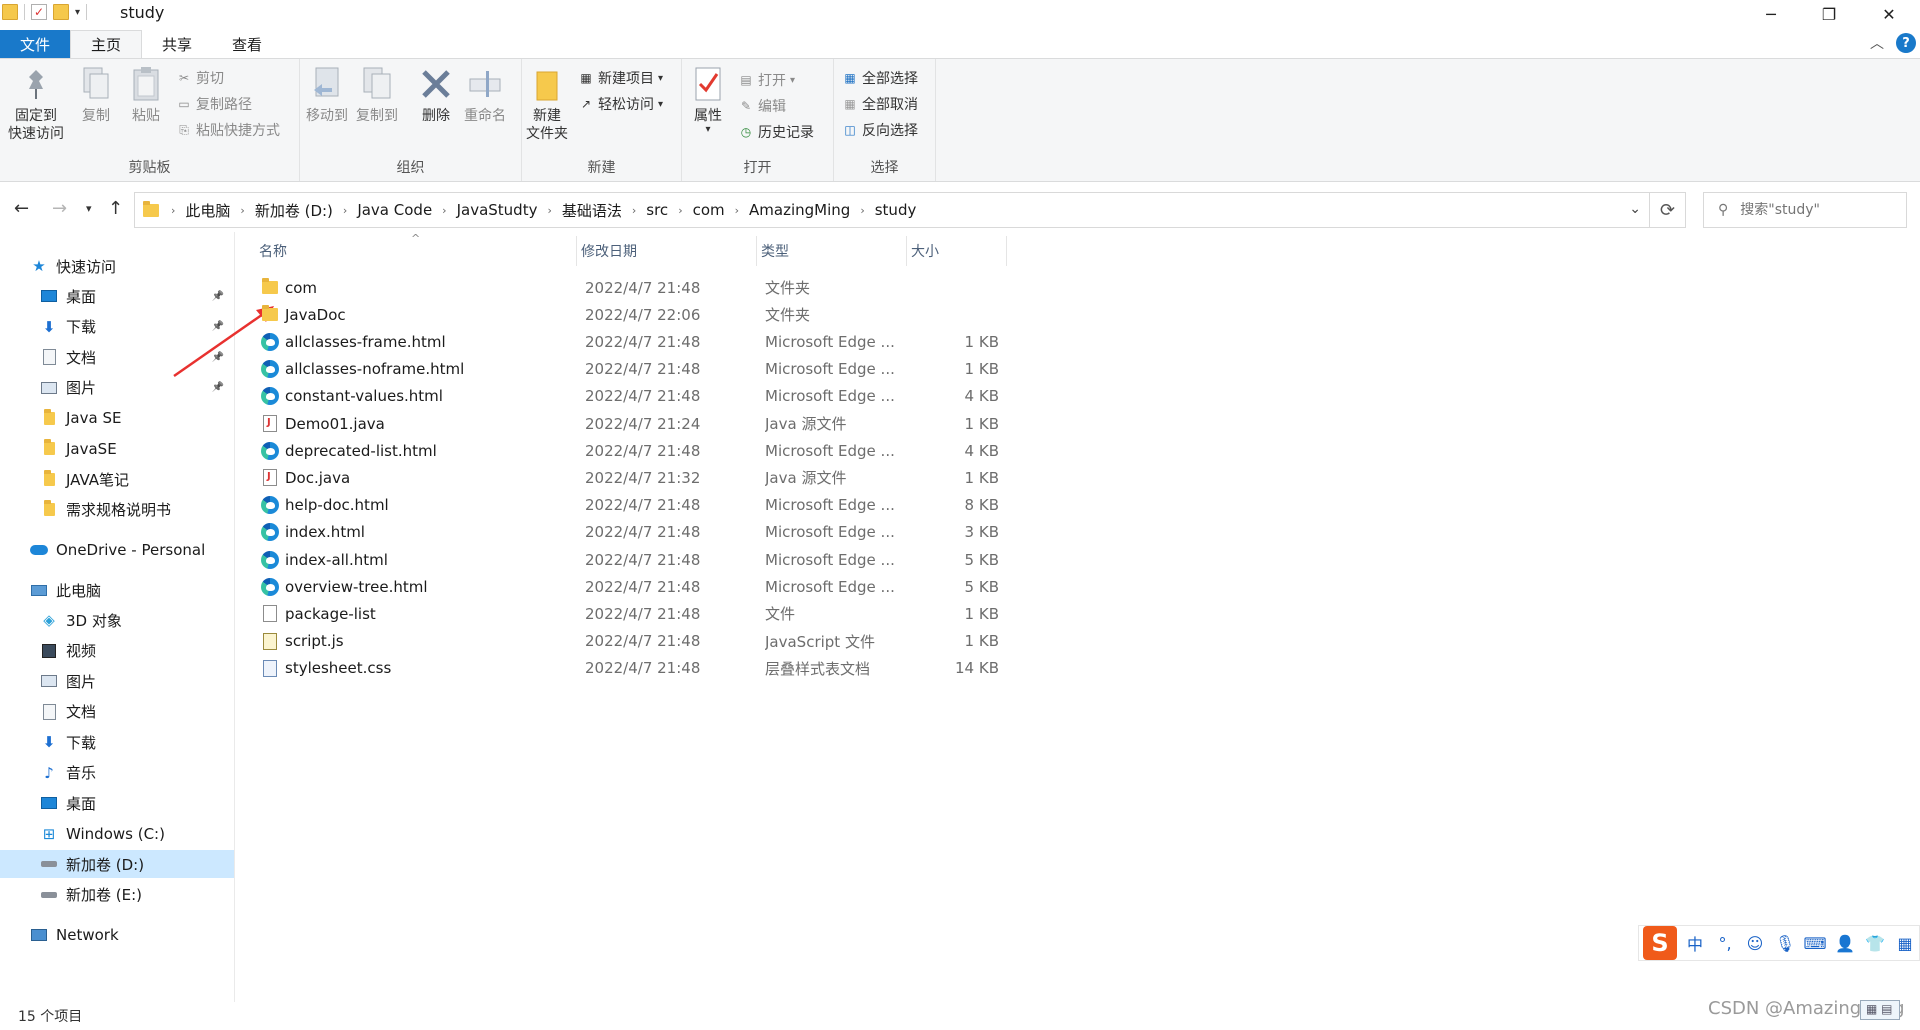 Image resolution: width=1920 pixels, height=1030 pixels. What do you see at coordinates (117, 712) in the screenshot?
I see `nav-pc-item: 文档` at bounding box center [117, 712].